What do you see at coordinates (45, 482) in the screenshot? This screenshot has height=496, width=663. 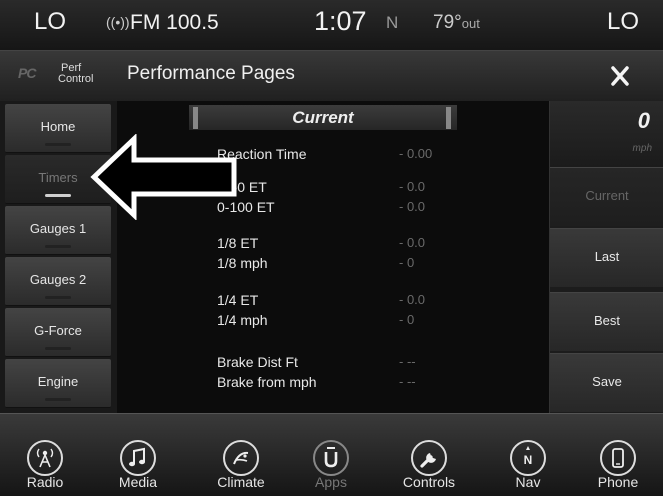 I see `dock-label: Radio` at bounding box center [45, 482].